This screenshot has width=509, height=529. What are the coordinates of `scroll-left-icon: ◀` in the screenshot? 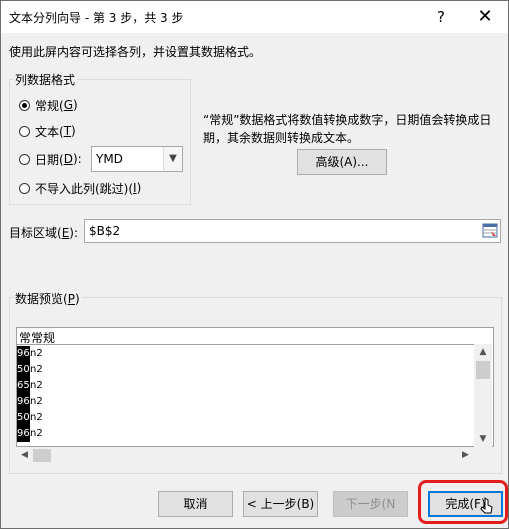 It's located at (24, 455).